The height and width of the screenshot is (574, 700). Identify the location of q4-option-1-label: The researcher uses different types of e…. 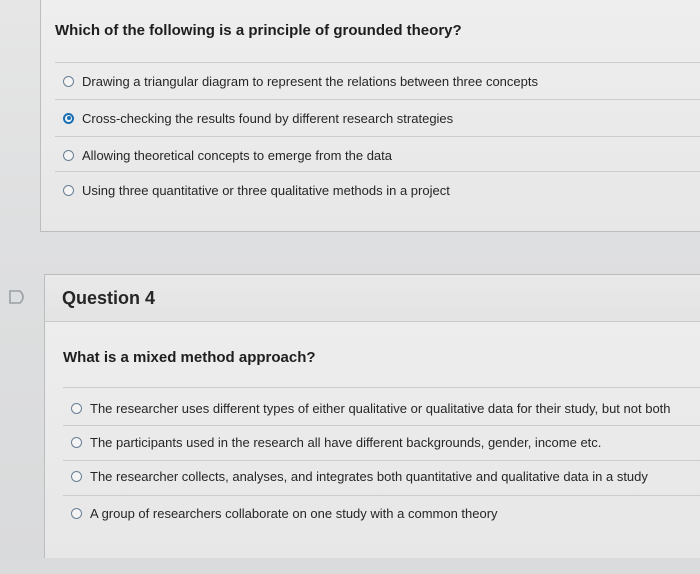
(380, 408).